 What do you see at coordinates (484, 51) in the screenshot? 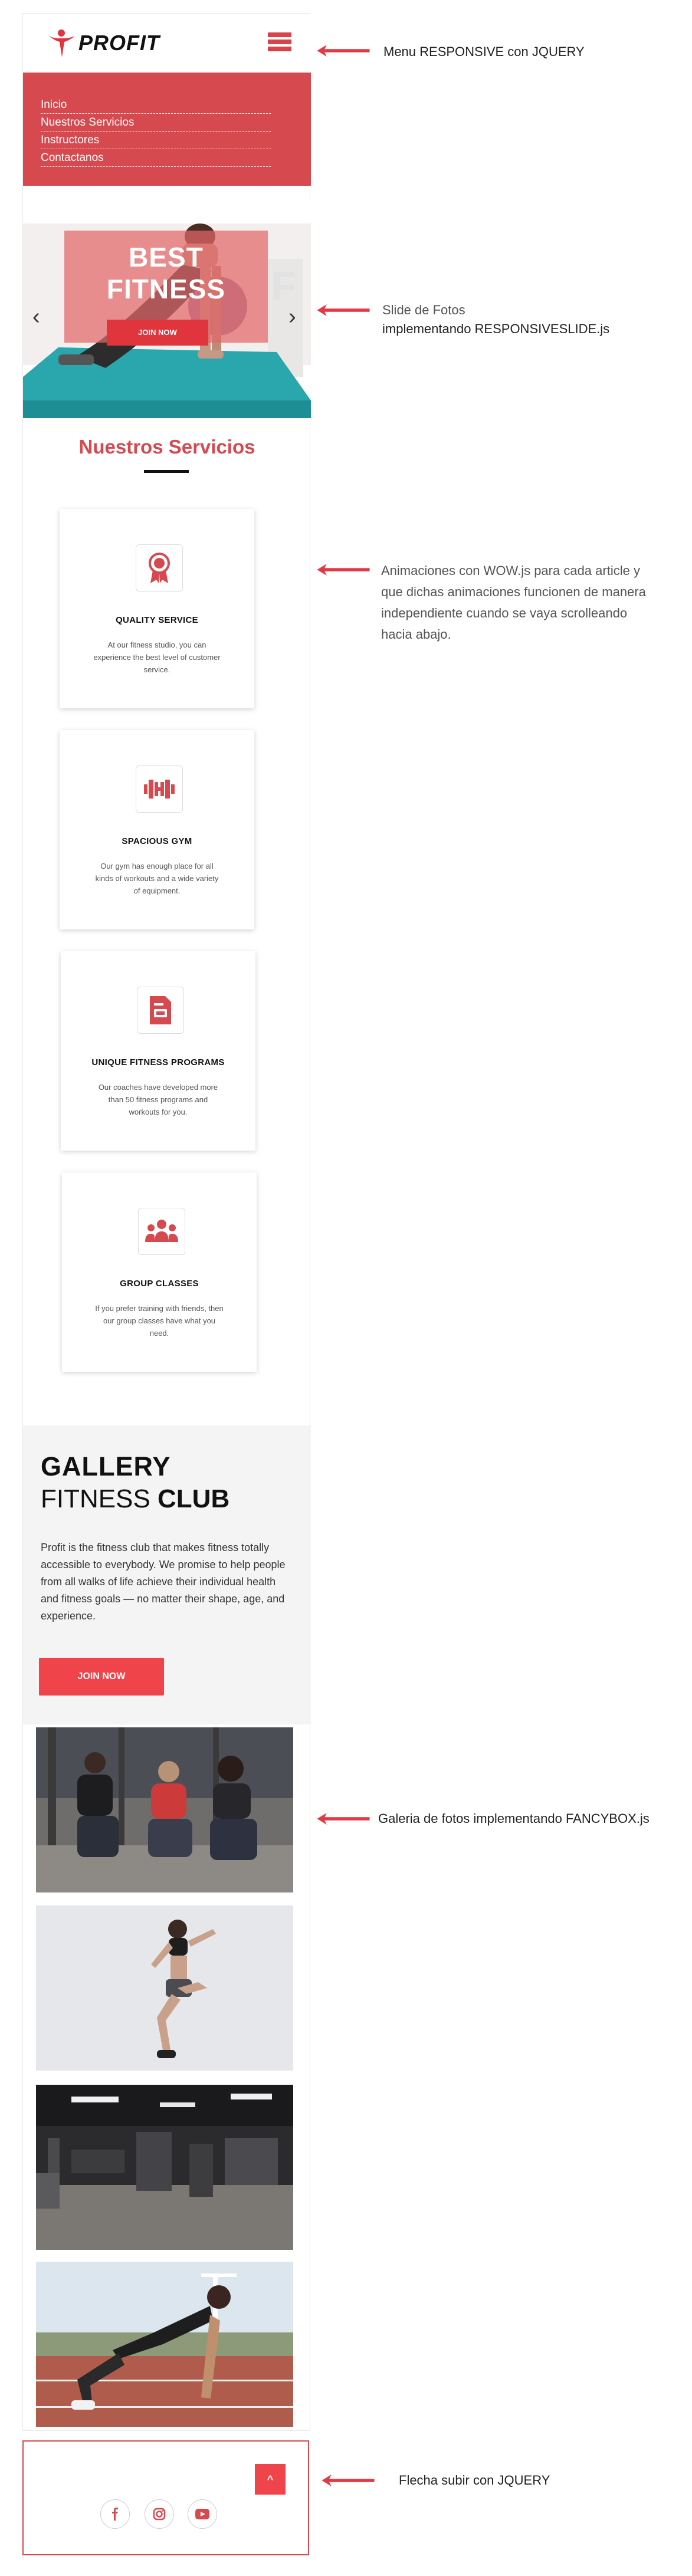
I see `annotation-menu: Menu RESPONSIVE con JQUERY` at bounding box center [484, 51].